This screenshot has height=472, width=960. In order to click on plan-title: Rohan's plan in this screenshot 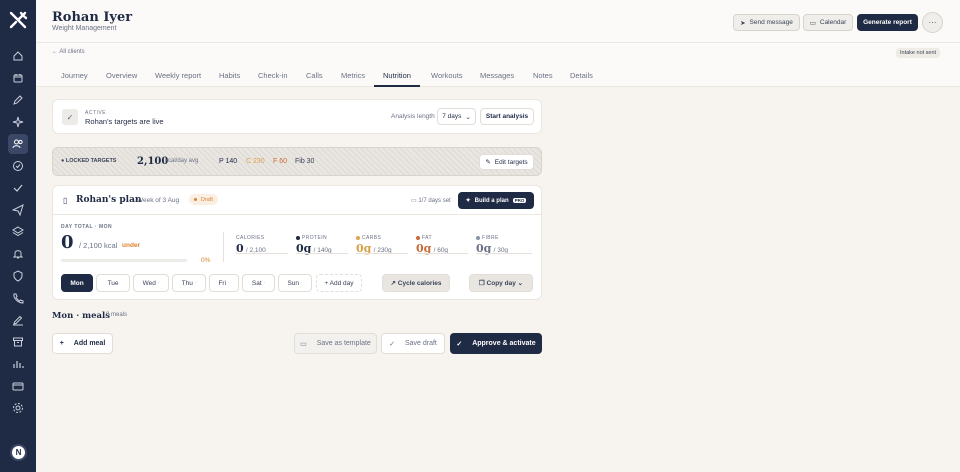, I will do `click(109, 200)`.